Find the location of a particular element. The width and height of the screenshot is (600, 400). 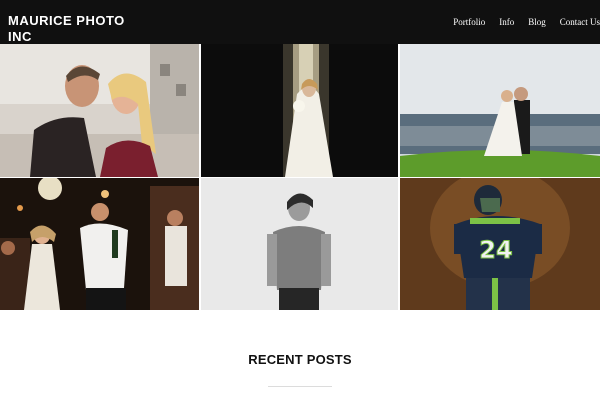

gallery-photo-couple is located at coordinates (99, 110).